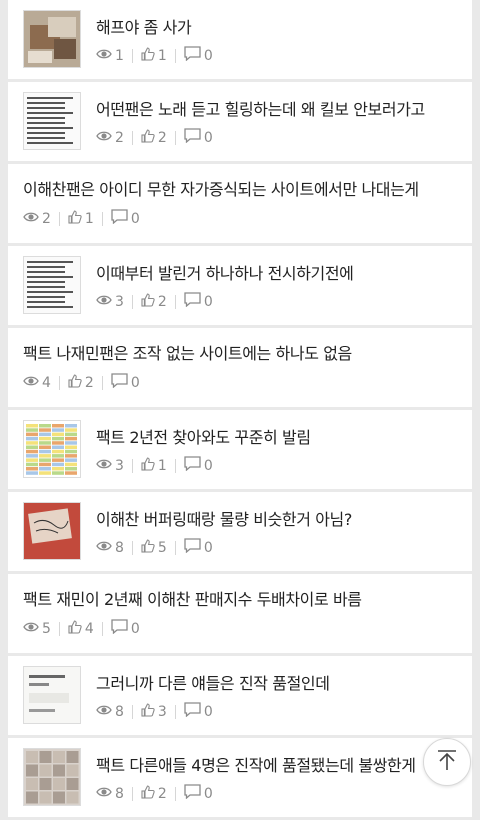  Describe the element at coordinates (119, 55) in the screenshot. I see `view-count-value: 1` at that location.